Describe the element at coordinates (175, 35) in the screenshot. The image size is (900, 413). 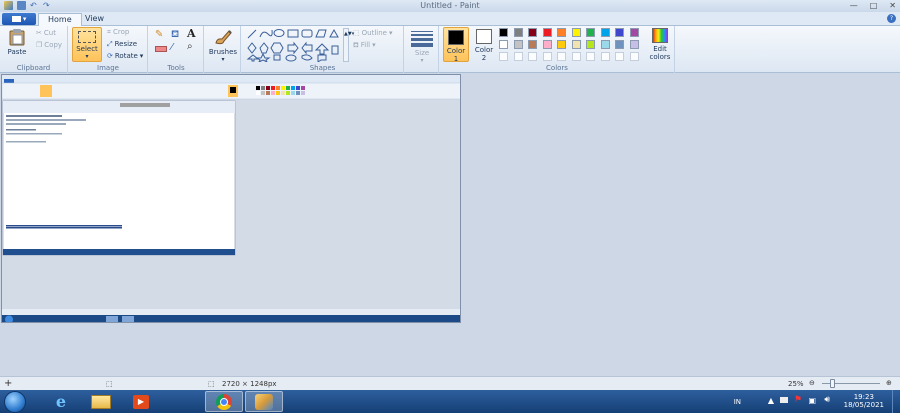
I see `fill-bucket-icon: ⛾` at that location.